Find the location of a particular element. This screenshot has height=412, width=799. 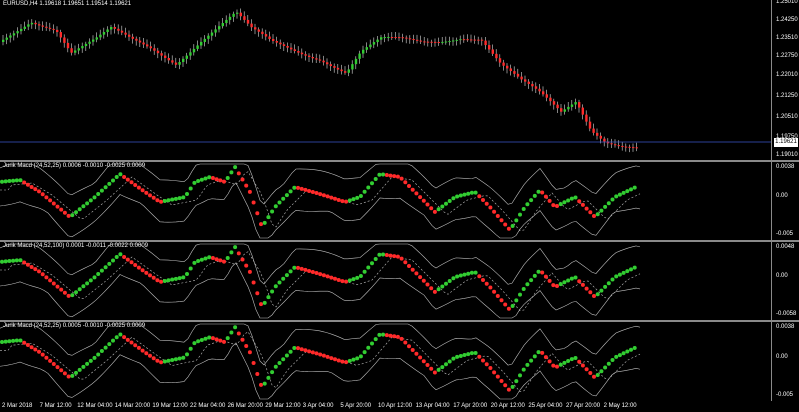

indicator-tick-label: 0.0038 is located at coordinates (785, 327).